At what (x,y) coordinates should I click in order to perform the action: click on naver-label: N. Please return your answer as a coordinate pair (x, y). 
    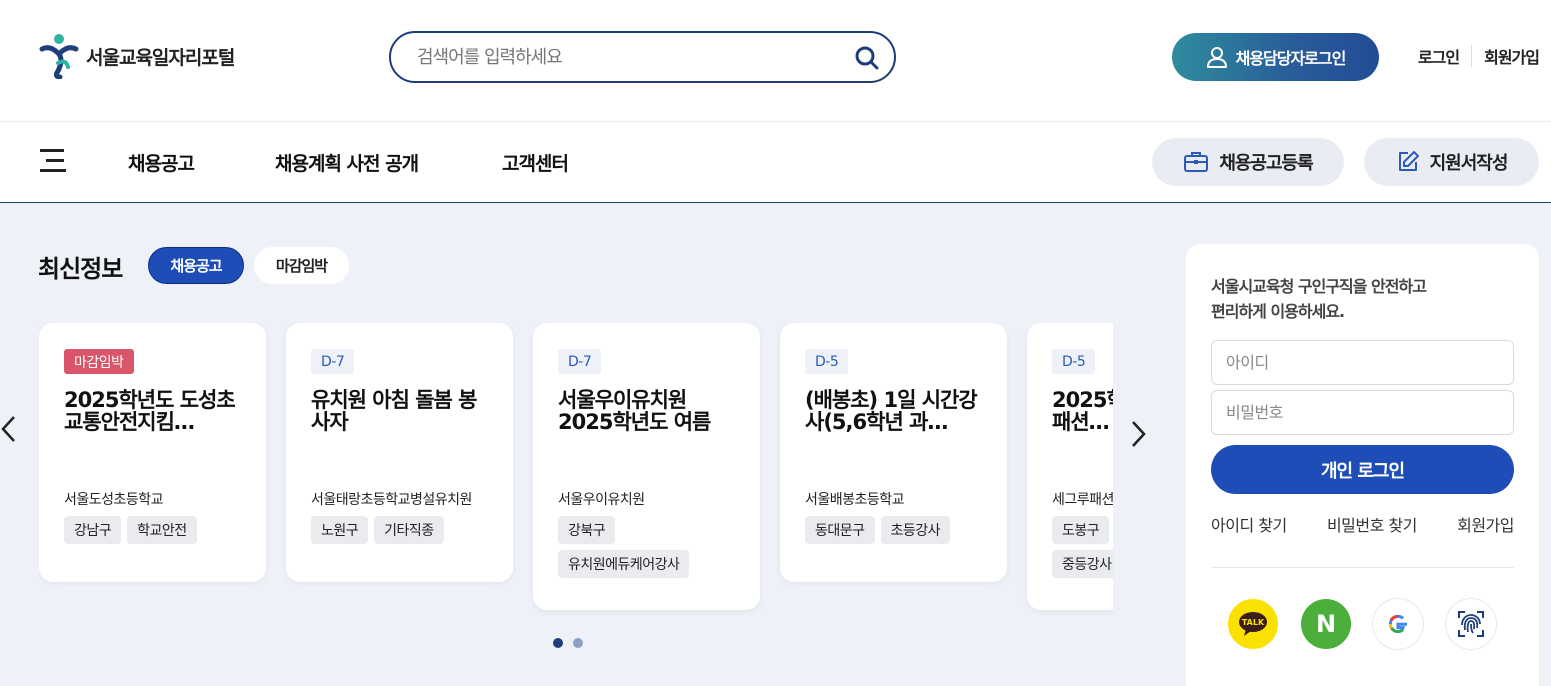
    Looking at the image, I should click on (1326, 624).